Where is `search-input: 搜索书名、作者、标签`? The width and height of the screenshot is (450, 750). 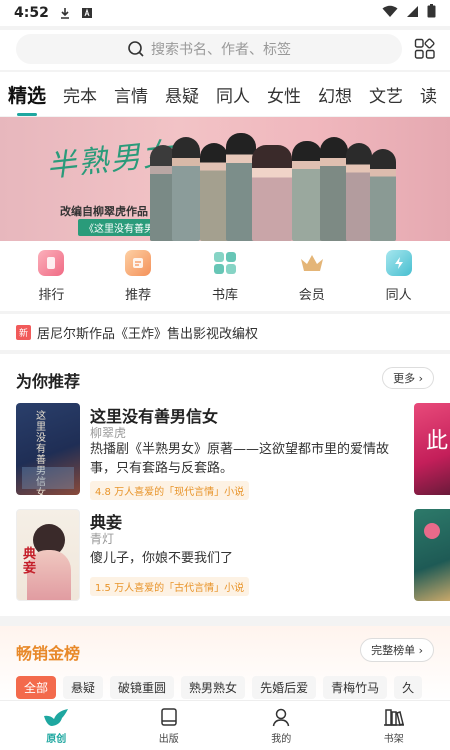 search-input: 搜索书名、作者、标签 is located at coordinates (209, 49).